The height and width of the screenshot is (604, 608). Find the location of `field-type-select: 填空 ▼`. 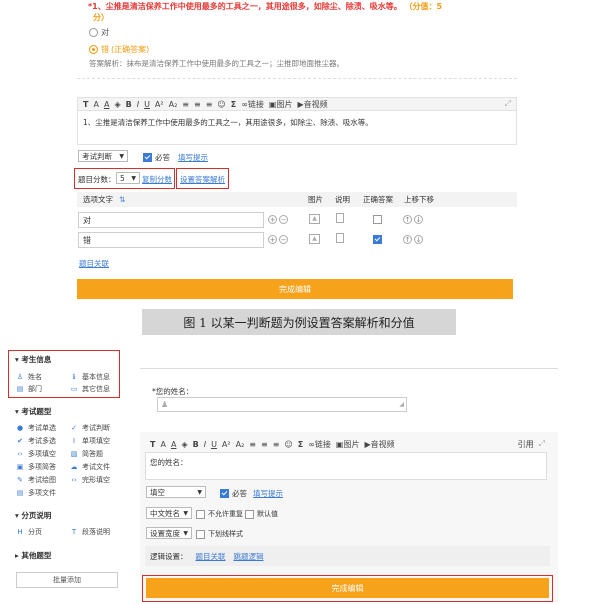

field-type-select: 填空 ▼ is located at coordinates (176, 492).